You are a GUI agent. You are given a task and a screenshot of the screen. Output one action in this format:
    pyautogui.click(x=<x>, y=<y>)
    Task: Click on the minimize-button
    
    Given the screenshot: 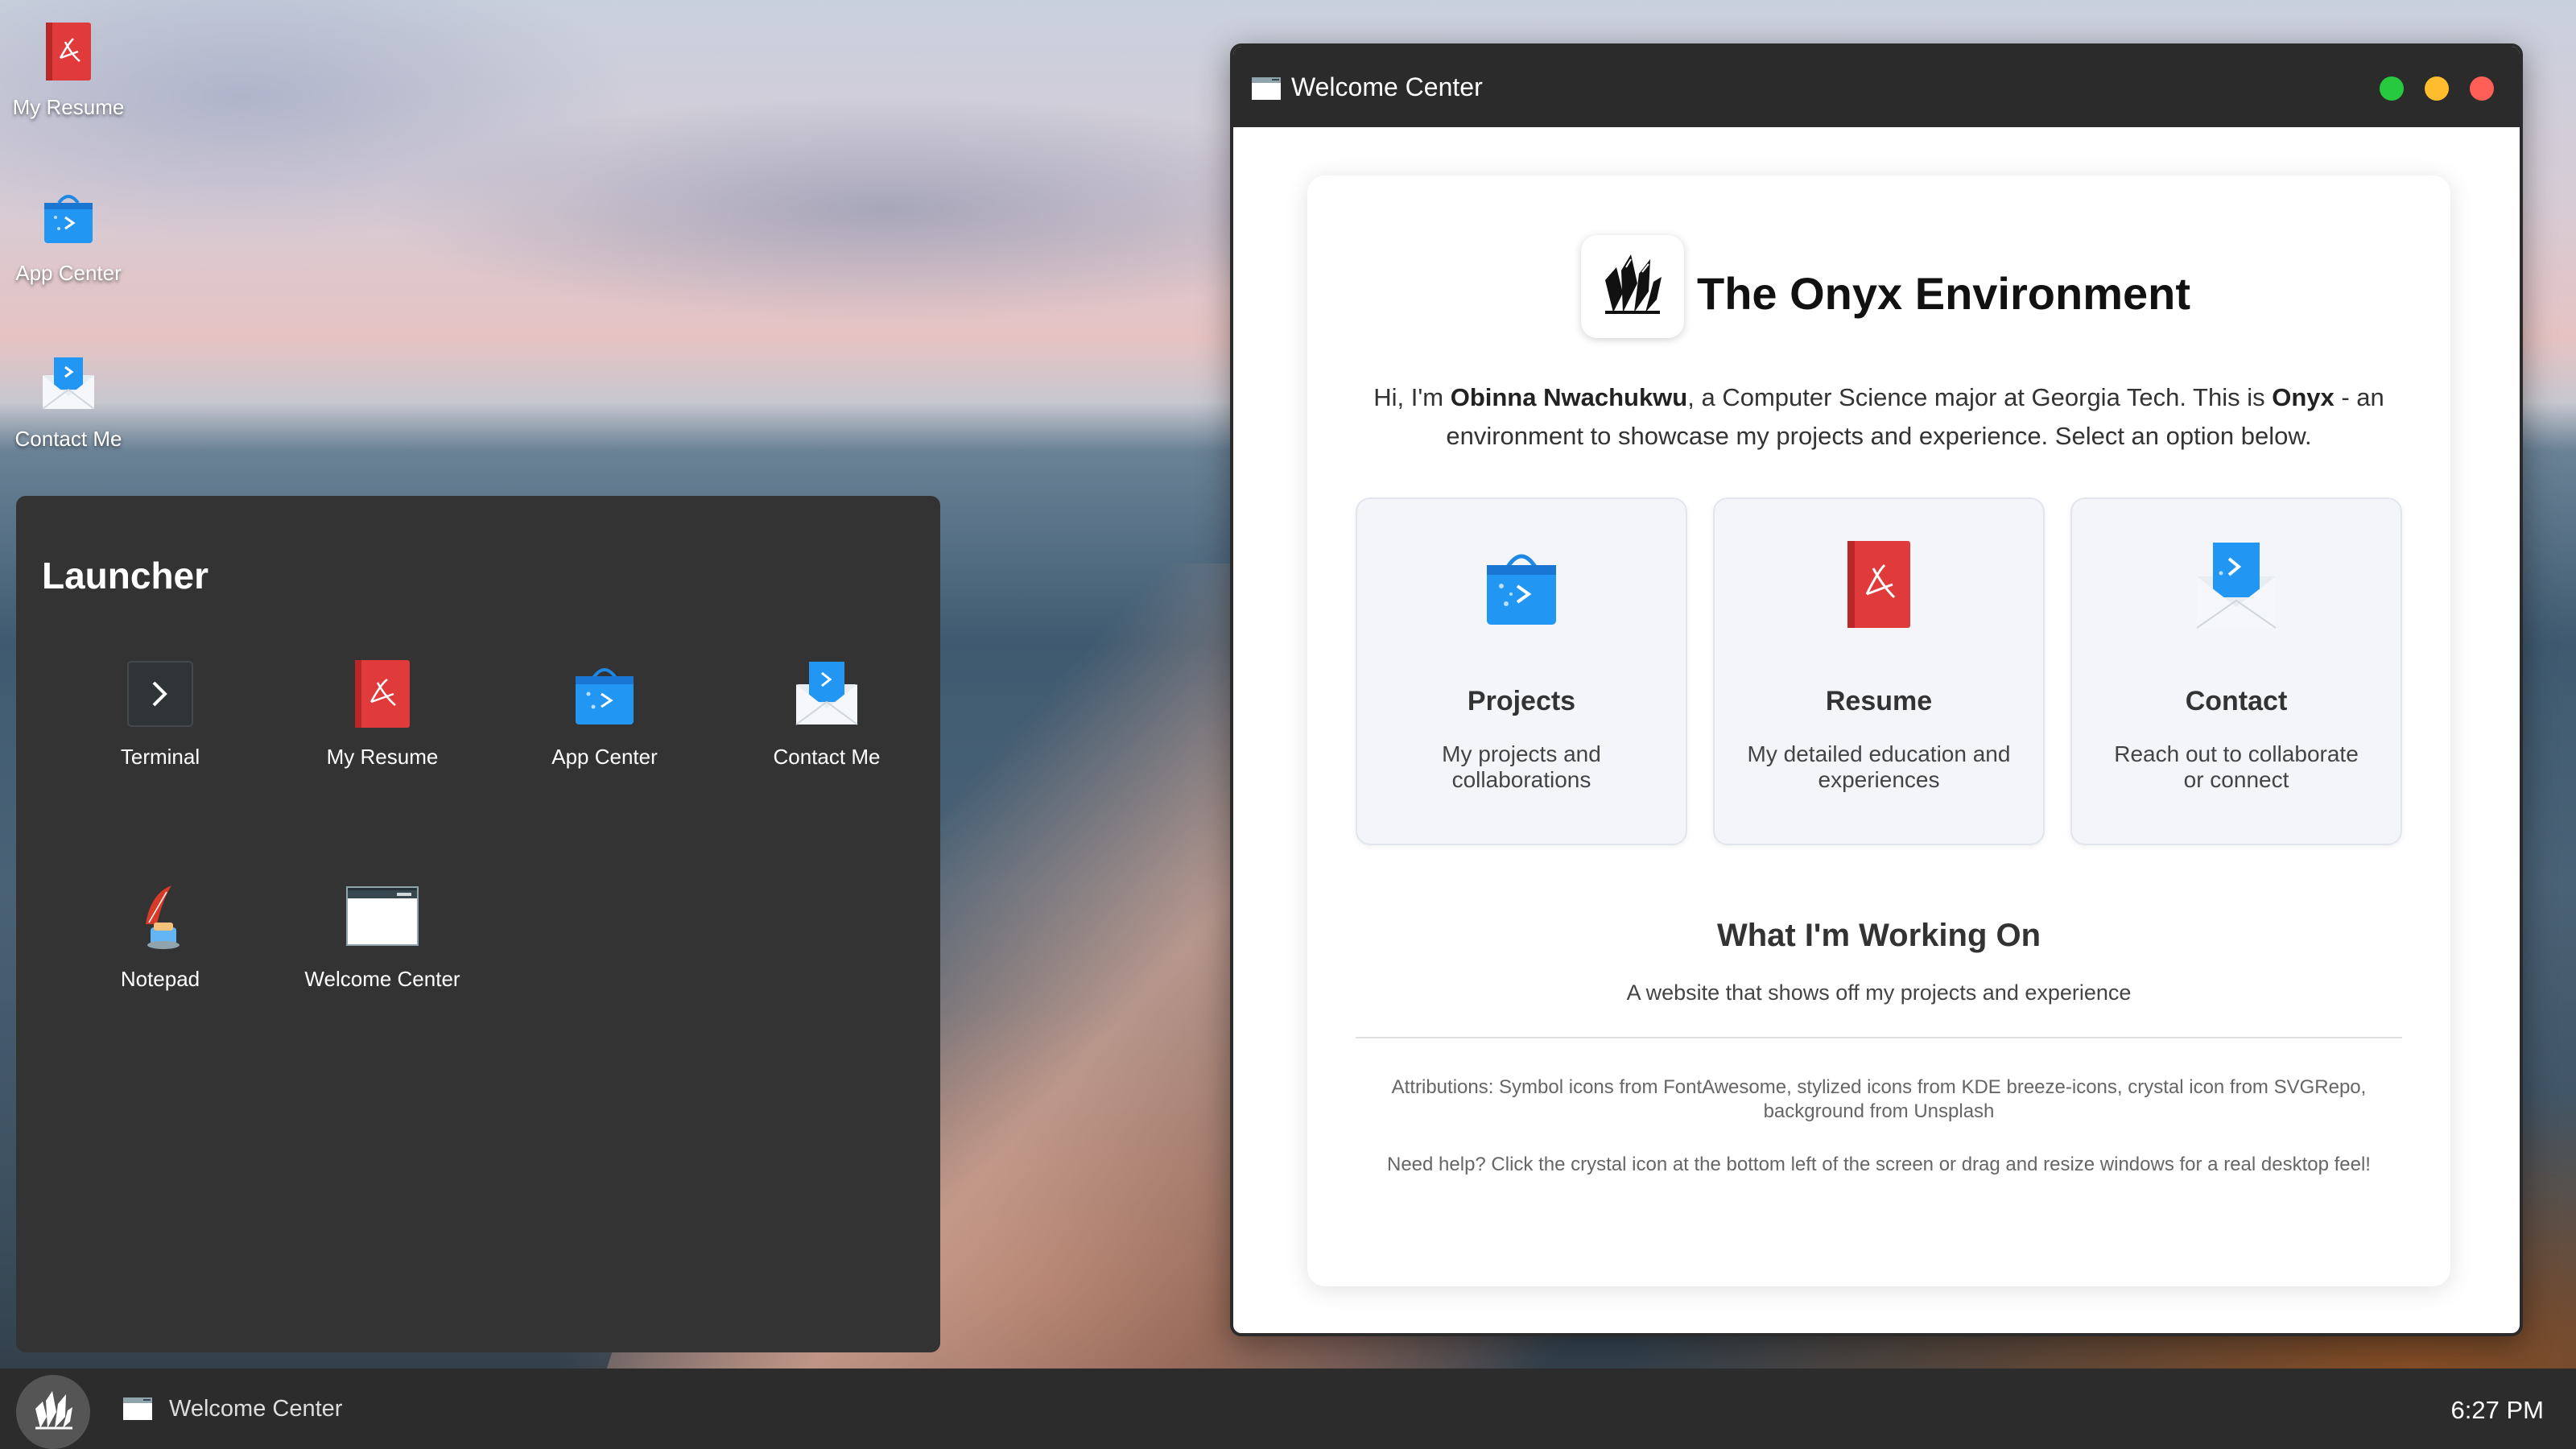 What is the action you would take?
    pyautogui.click(x=2437, y=88)
    